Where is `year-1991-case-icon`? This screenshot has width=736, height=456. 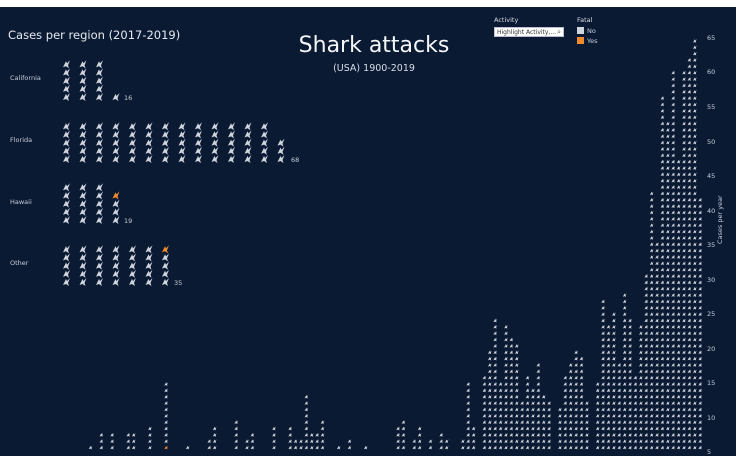 year-1991-case-icon is located at coordinates (549, 403).